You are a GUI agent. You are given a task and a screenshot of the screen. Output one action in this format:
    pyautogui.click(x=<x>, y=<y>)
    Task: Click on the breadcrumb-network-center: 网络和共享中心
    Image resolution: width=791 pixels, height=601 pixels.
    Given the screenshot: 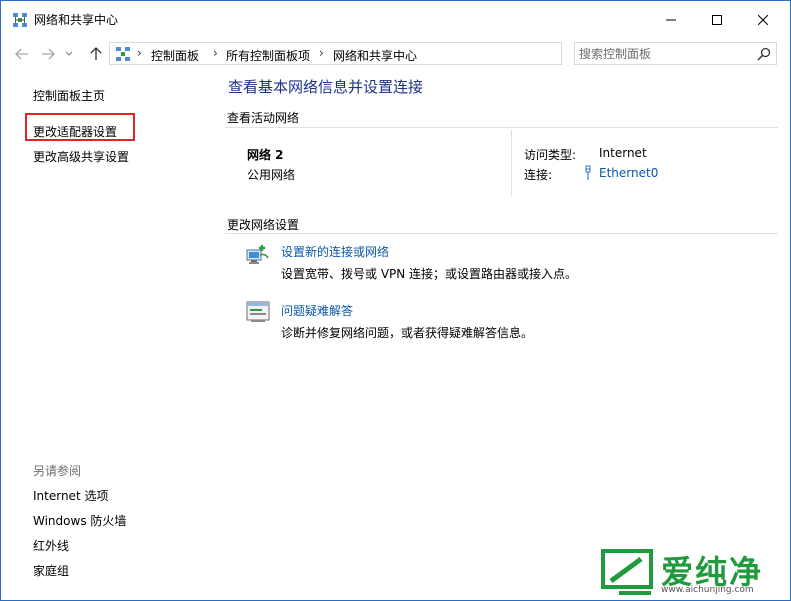 What is the action you would take?
    pyautogui.click(x=375, y=55)
    